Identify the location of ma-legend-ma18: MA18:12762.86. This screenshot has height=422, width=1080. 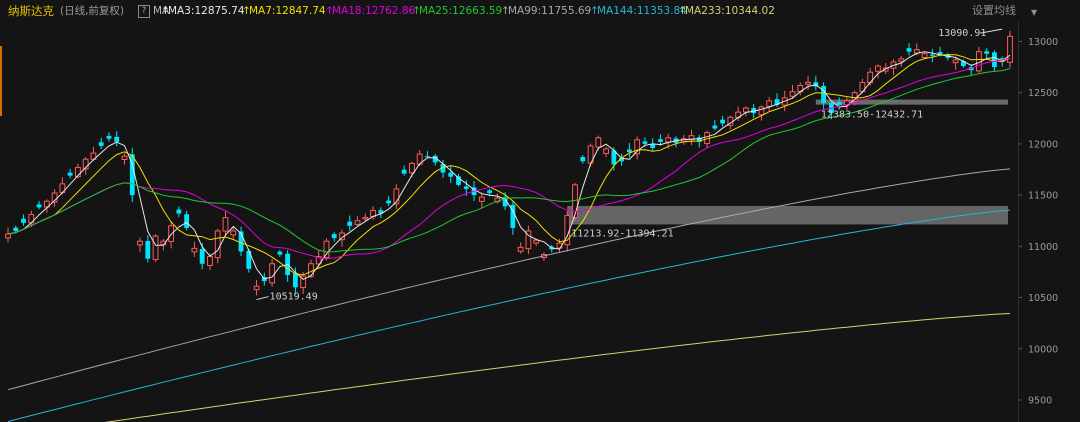
(373, 11).